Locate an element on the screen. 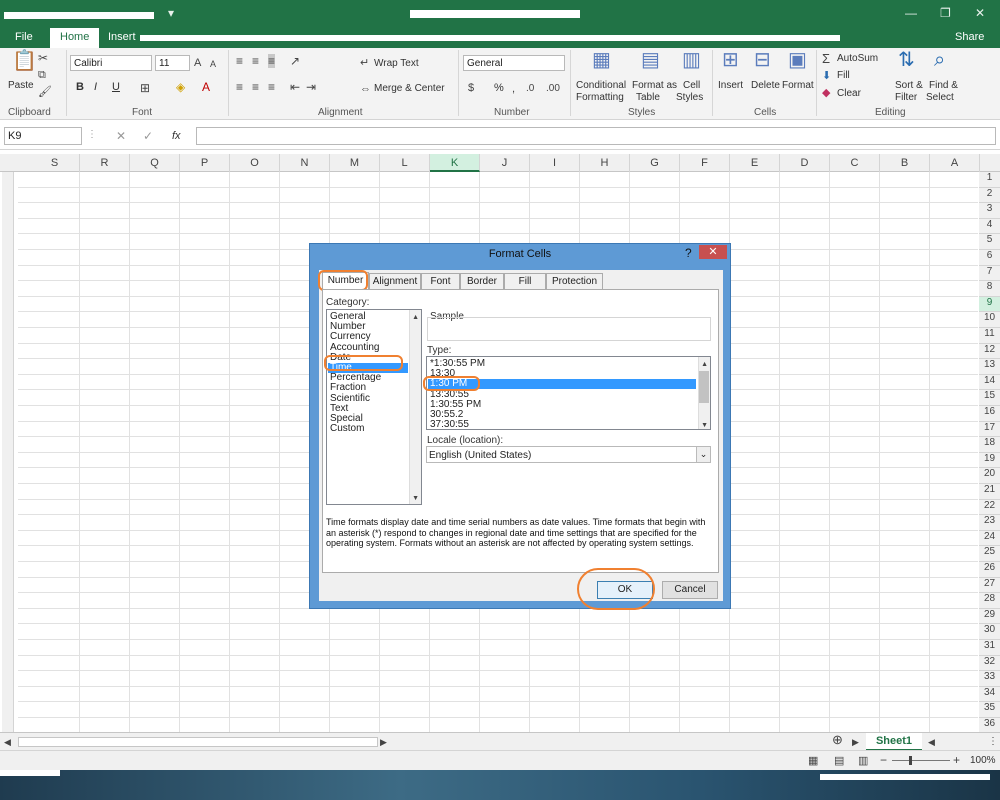 This screenshot has height=800, width=1000. zoom-level: 100% is located at coordinates (983, 760).